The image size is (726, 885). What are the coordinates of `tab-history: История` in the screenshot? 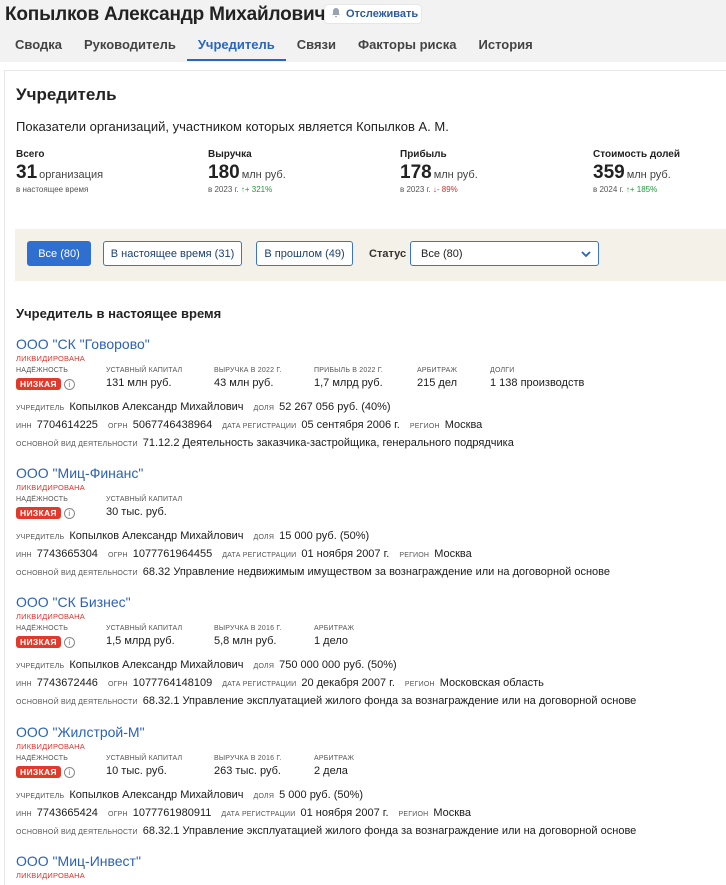 It's located at (506, 46).